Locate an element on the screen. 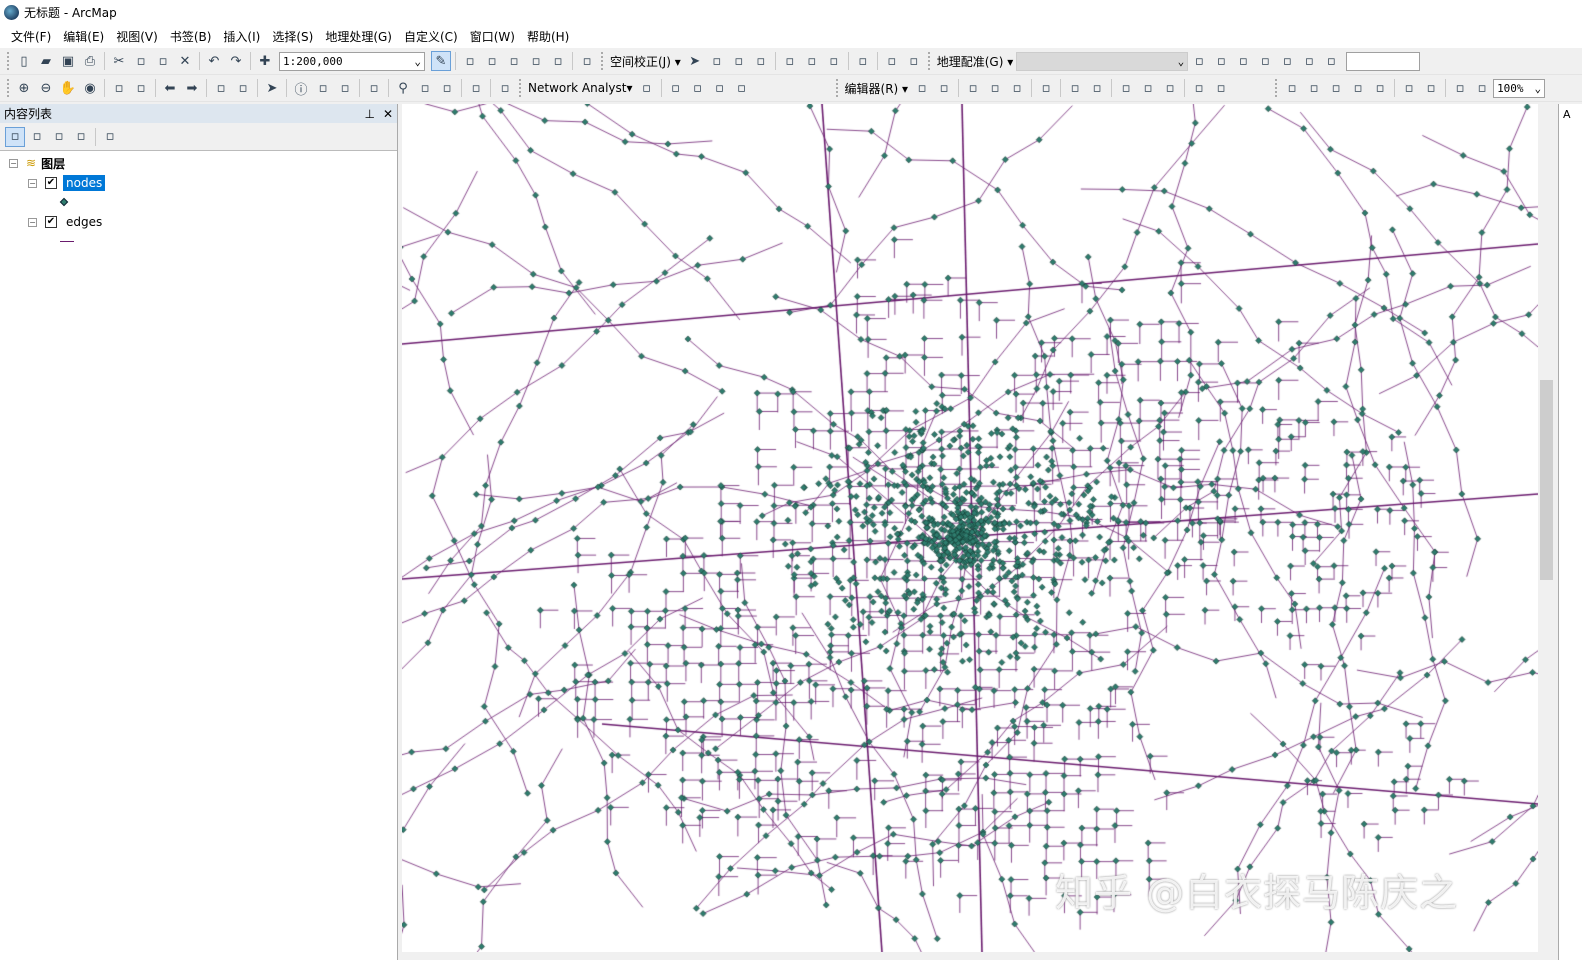  map-vertical-scrollbar is located at coordinates (1546, 528).